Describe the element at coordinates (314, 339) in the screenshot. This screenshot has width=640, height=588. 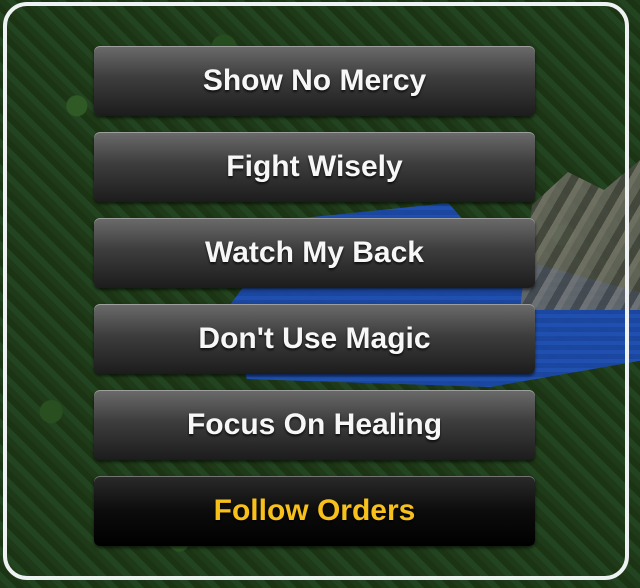
I see `tactic-dont-use-magic-button: Don't Use Magic` at that location.